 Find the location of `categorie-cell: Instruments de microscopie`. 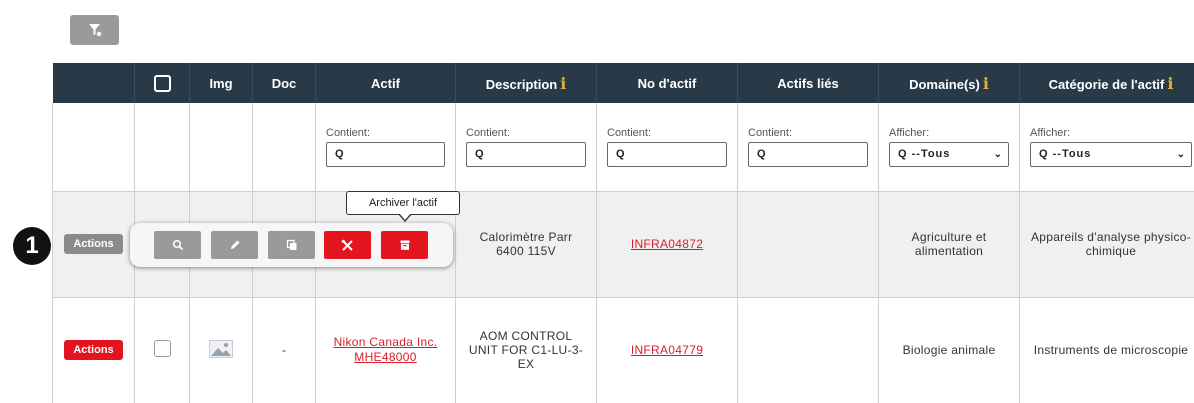

categorie-cell: Instruments de microscopie is located at coordinates (1111, 350).